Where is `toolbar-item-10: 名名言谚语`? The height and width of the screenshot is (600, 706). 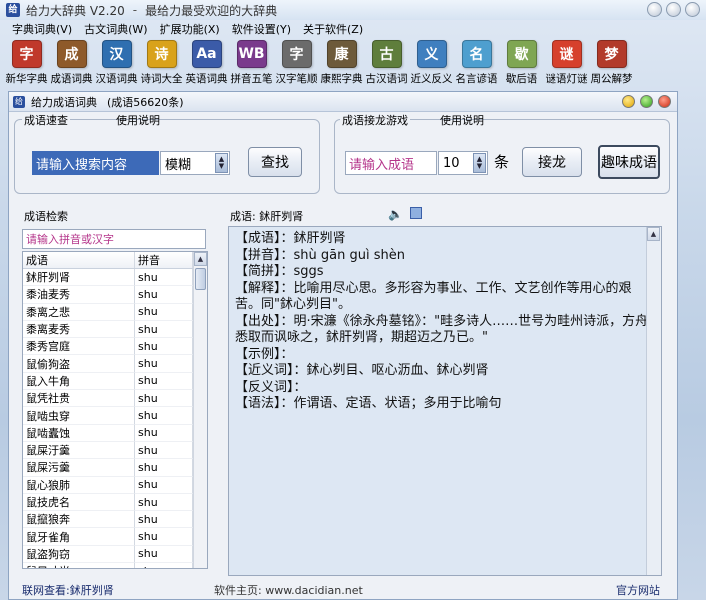 toolbar-item-10: 名名言谚语 is located at coordinates (476, 62).